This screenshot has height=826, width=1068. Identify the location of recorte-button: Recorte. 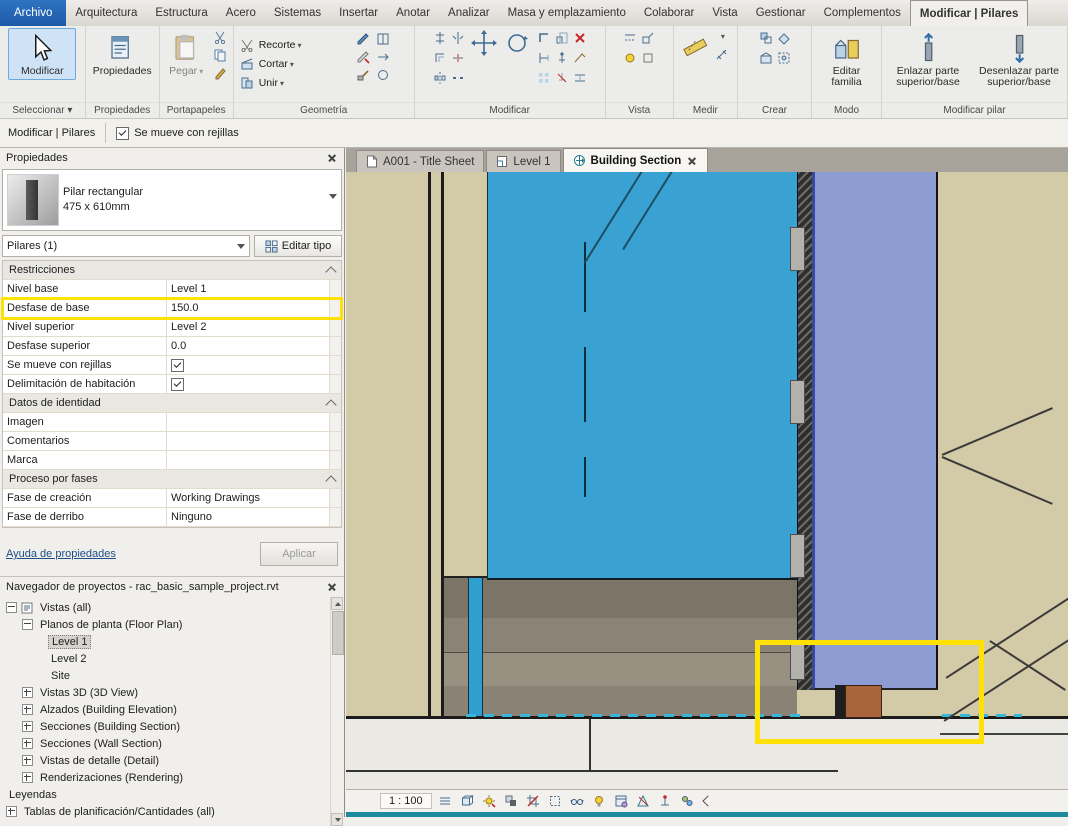
(270, 45).